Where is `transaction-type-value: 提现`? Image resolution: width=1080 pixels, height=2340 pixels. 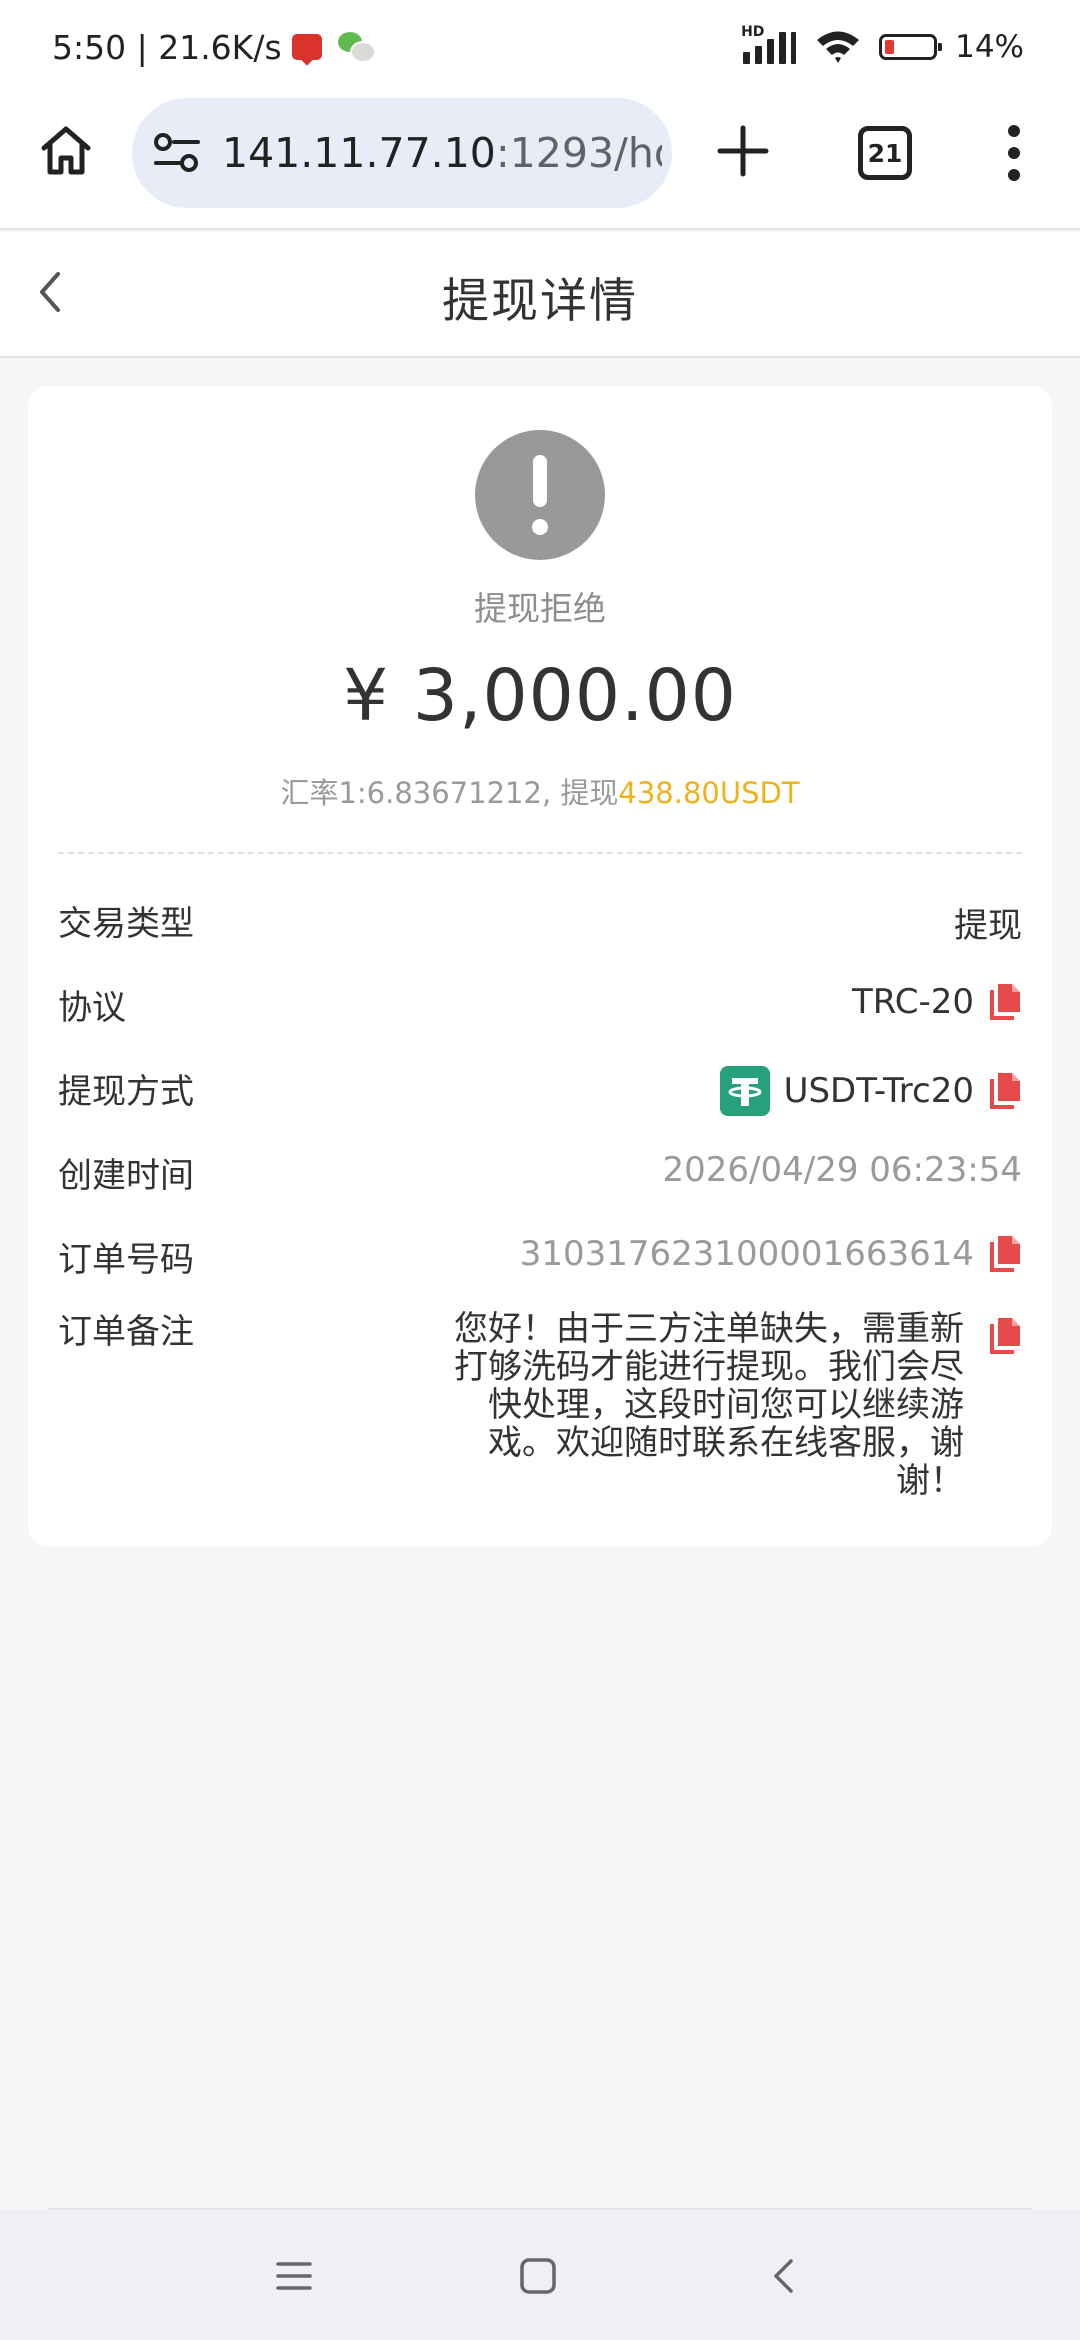
transaction-type-value: 提现 is located at coordinates (988, 926).